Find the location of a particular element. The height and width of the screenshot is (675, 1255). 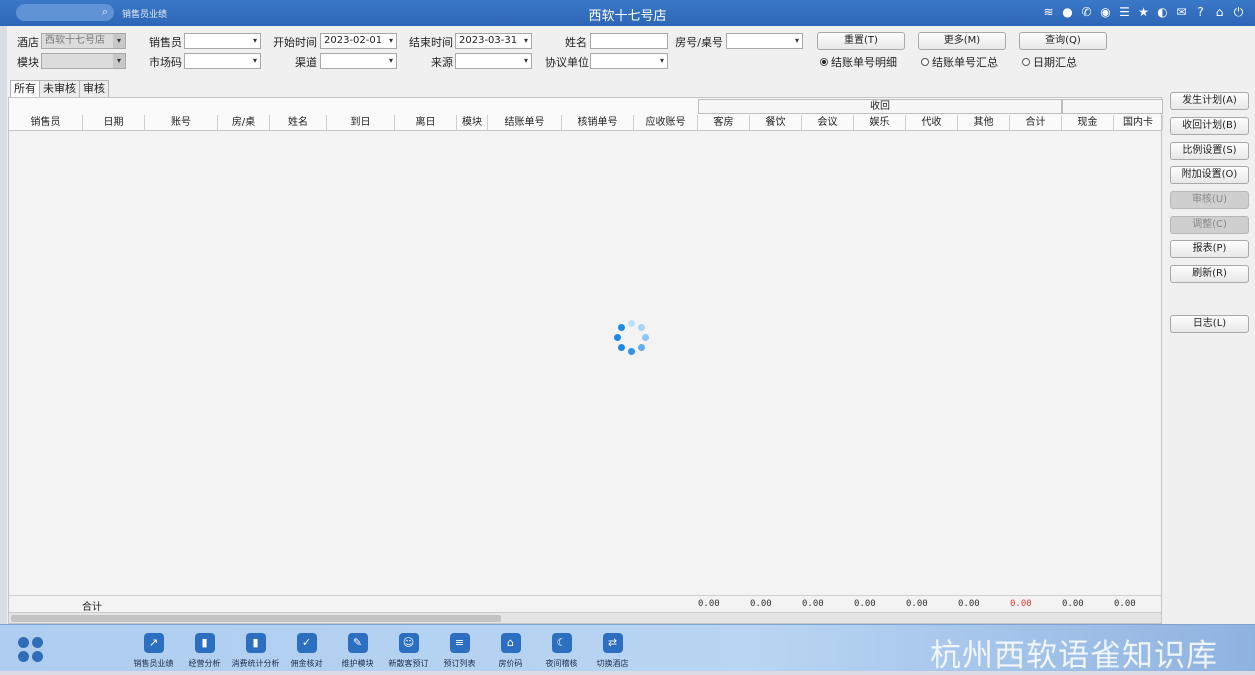

radio-detail: 结账单号明细 is located at coordinates (858, 62).